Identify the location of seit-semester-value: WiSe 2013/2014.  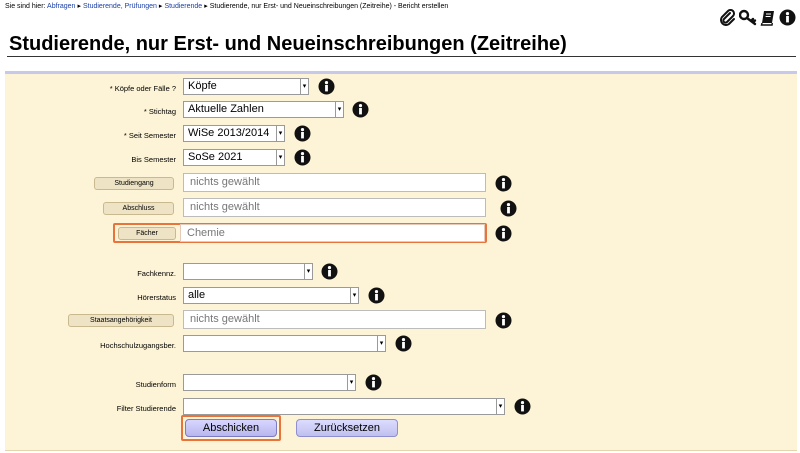
(229, 133).